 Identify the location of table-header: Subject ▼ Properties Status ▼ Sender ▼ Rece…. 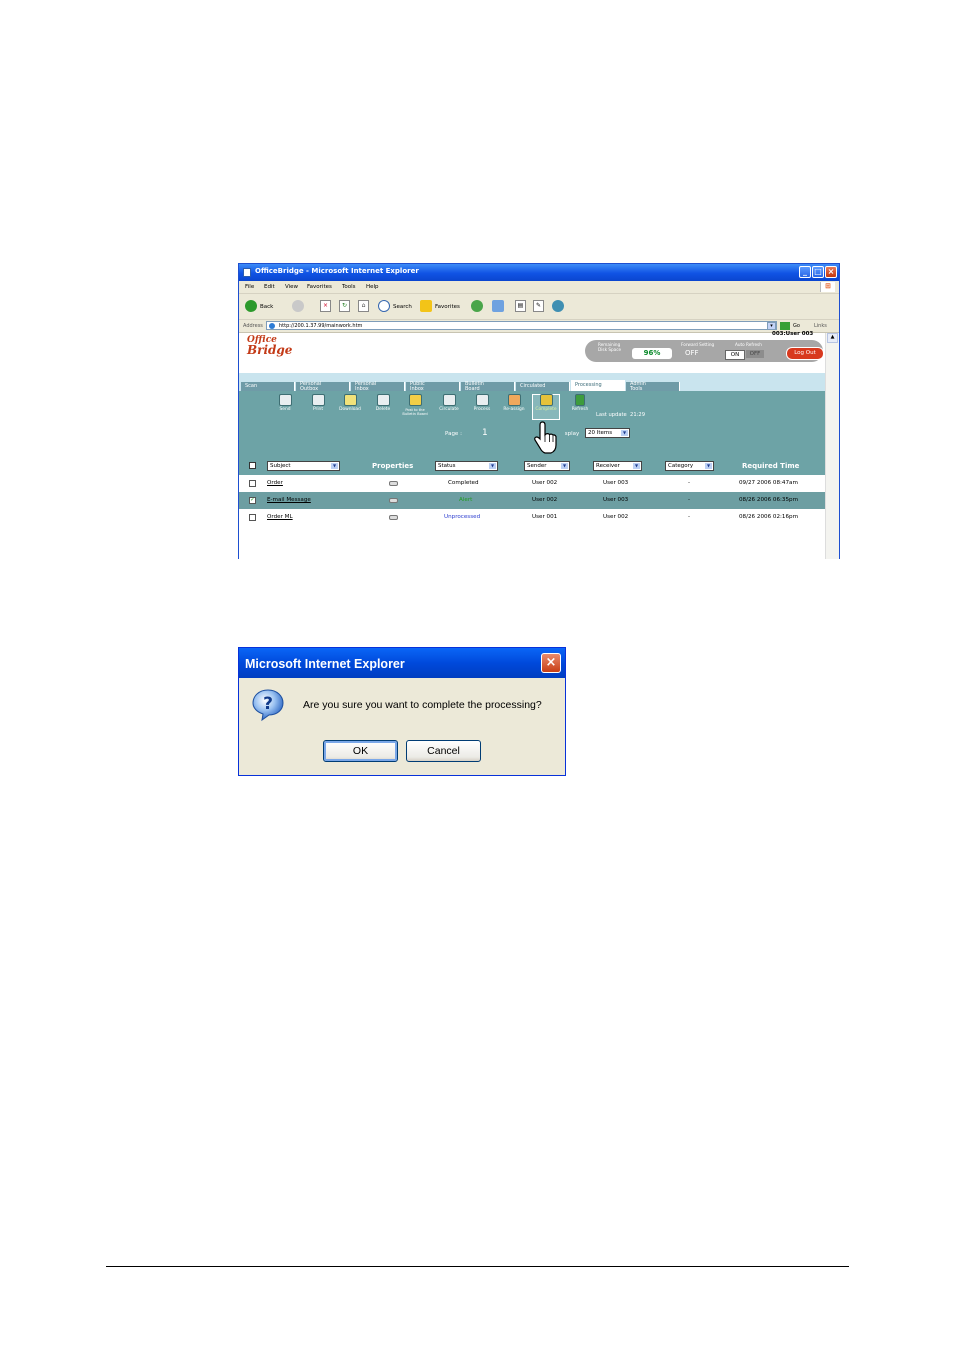
(532, 466).